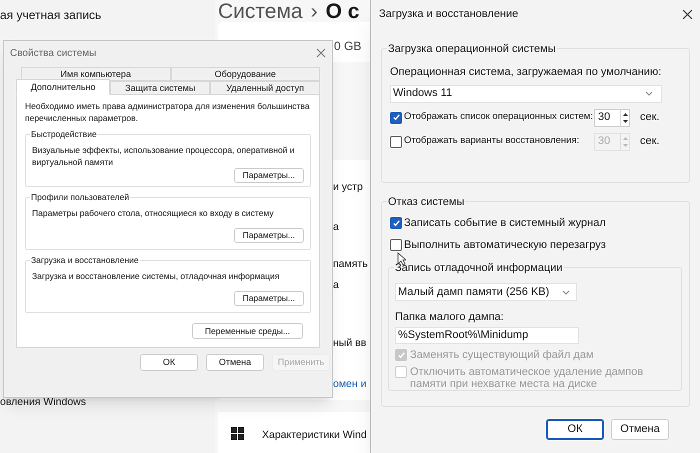 The height and width of the screenshot is (453, 700). Describe the element at coordinates (51, 15) in the screenshot. I see `sidebar-item: ая учетная запись` at that location.